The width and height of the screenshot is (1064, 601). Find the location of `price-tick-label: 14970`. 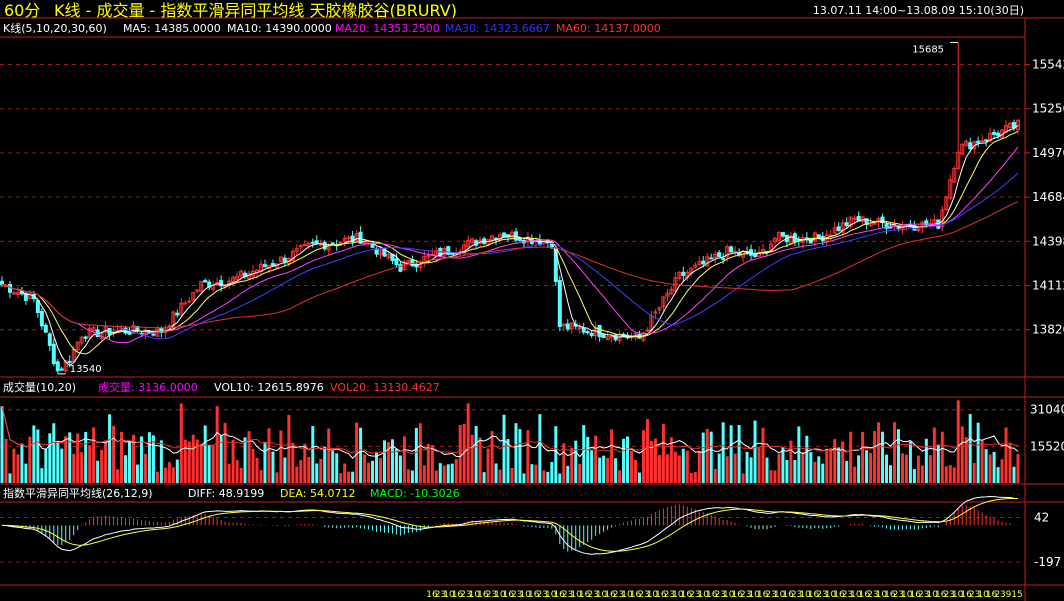

price-tick-label: 14970 is located at coordinates (1048, 153).